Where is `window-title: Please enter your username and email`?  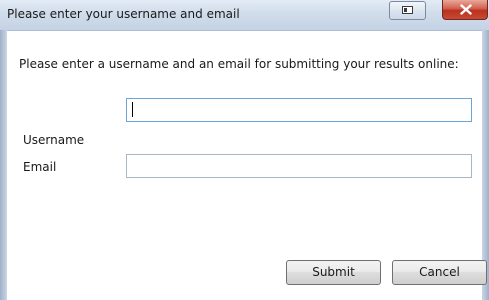 window-title: Please enter your username and email is located at coordinates (123, 14).